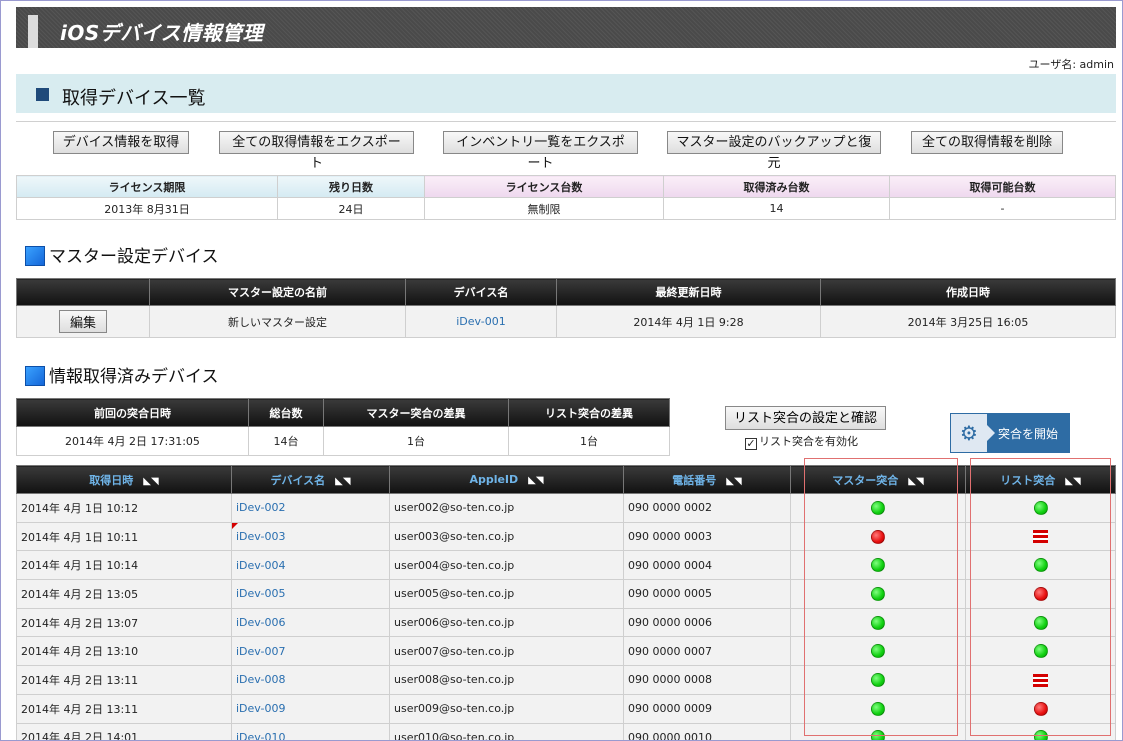 The image size is (1123, 741). I want to click on master-updated-value: 2014年 4月 1日 9:28, so click(688, 321).